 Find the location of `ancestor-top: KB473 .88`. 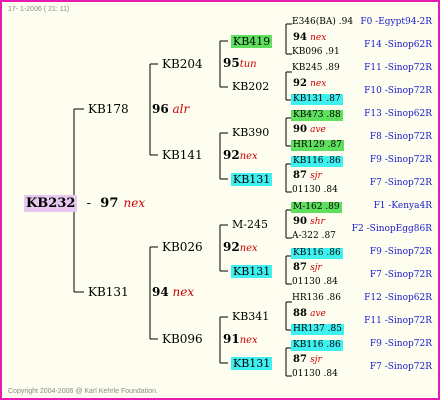

ancestor-top: KB473 .88 is located at coordinates (317, 115).